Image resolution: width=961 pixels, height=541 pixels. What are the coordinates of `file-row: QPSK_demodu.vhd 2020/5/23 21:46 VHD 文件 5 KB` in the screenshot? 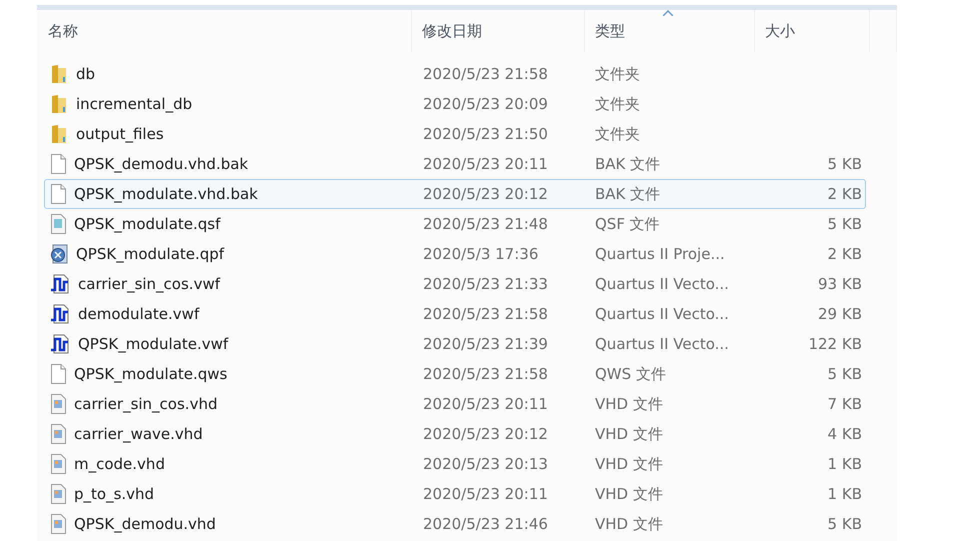 It's located at (455, 524).